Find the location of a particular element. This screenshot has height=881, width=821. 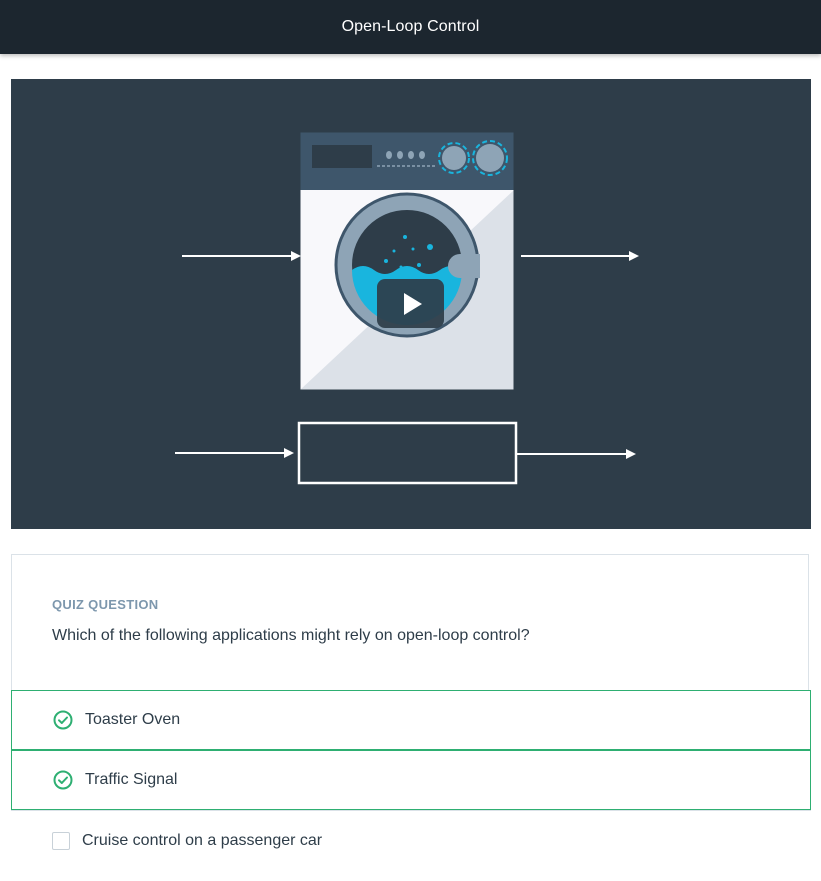

option-label: Cruise control on a passenger car is located at coordinates (202, 840).